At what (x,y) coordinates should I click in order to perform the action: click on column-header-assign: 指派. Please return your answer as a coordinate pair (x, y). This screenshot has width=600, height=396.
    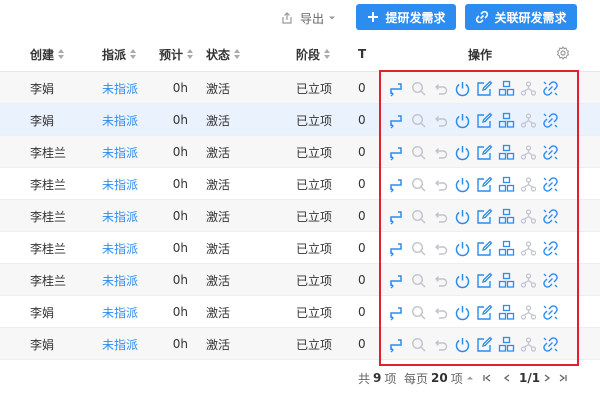
    Looking at the image, I should click on (119, 54).